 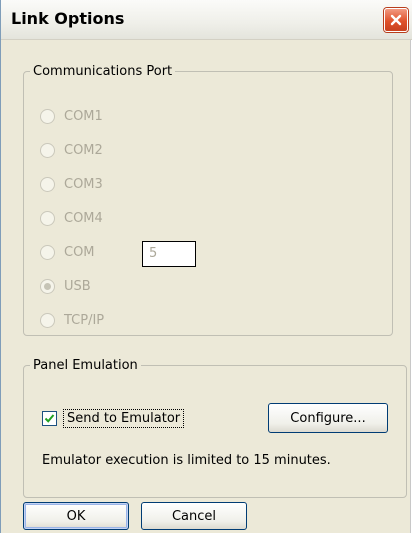 What do you see at coordinates (83, 150) in the screenshot?
I see `radio-com2-label: COM2` at bounding box center [83, 150].